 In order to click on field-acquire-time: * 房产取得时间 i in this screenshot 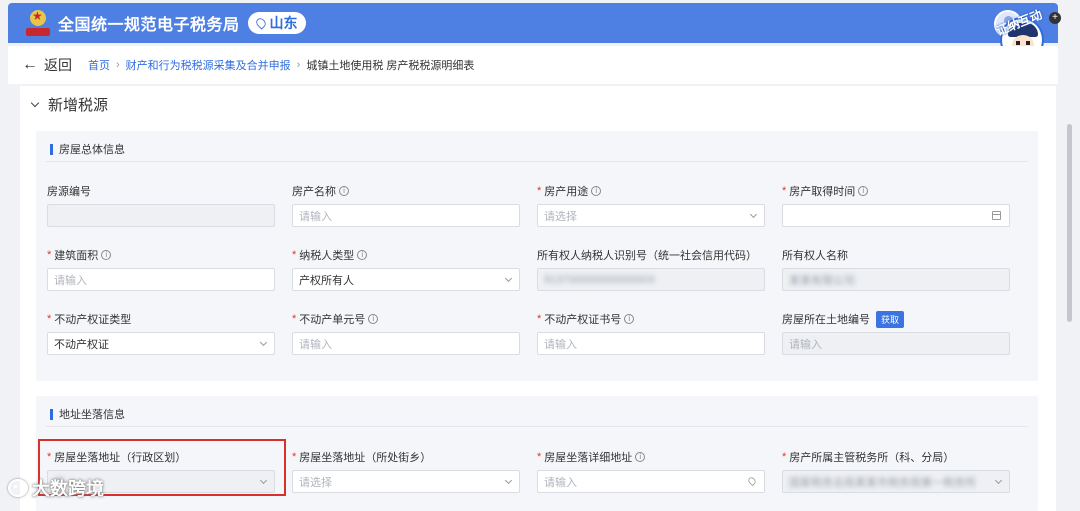, I will do `click(896, 205)`.